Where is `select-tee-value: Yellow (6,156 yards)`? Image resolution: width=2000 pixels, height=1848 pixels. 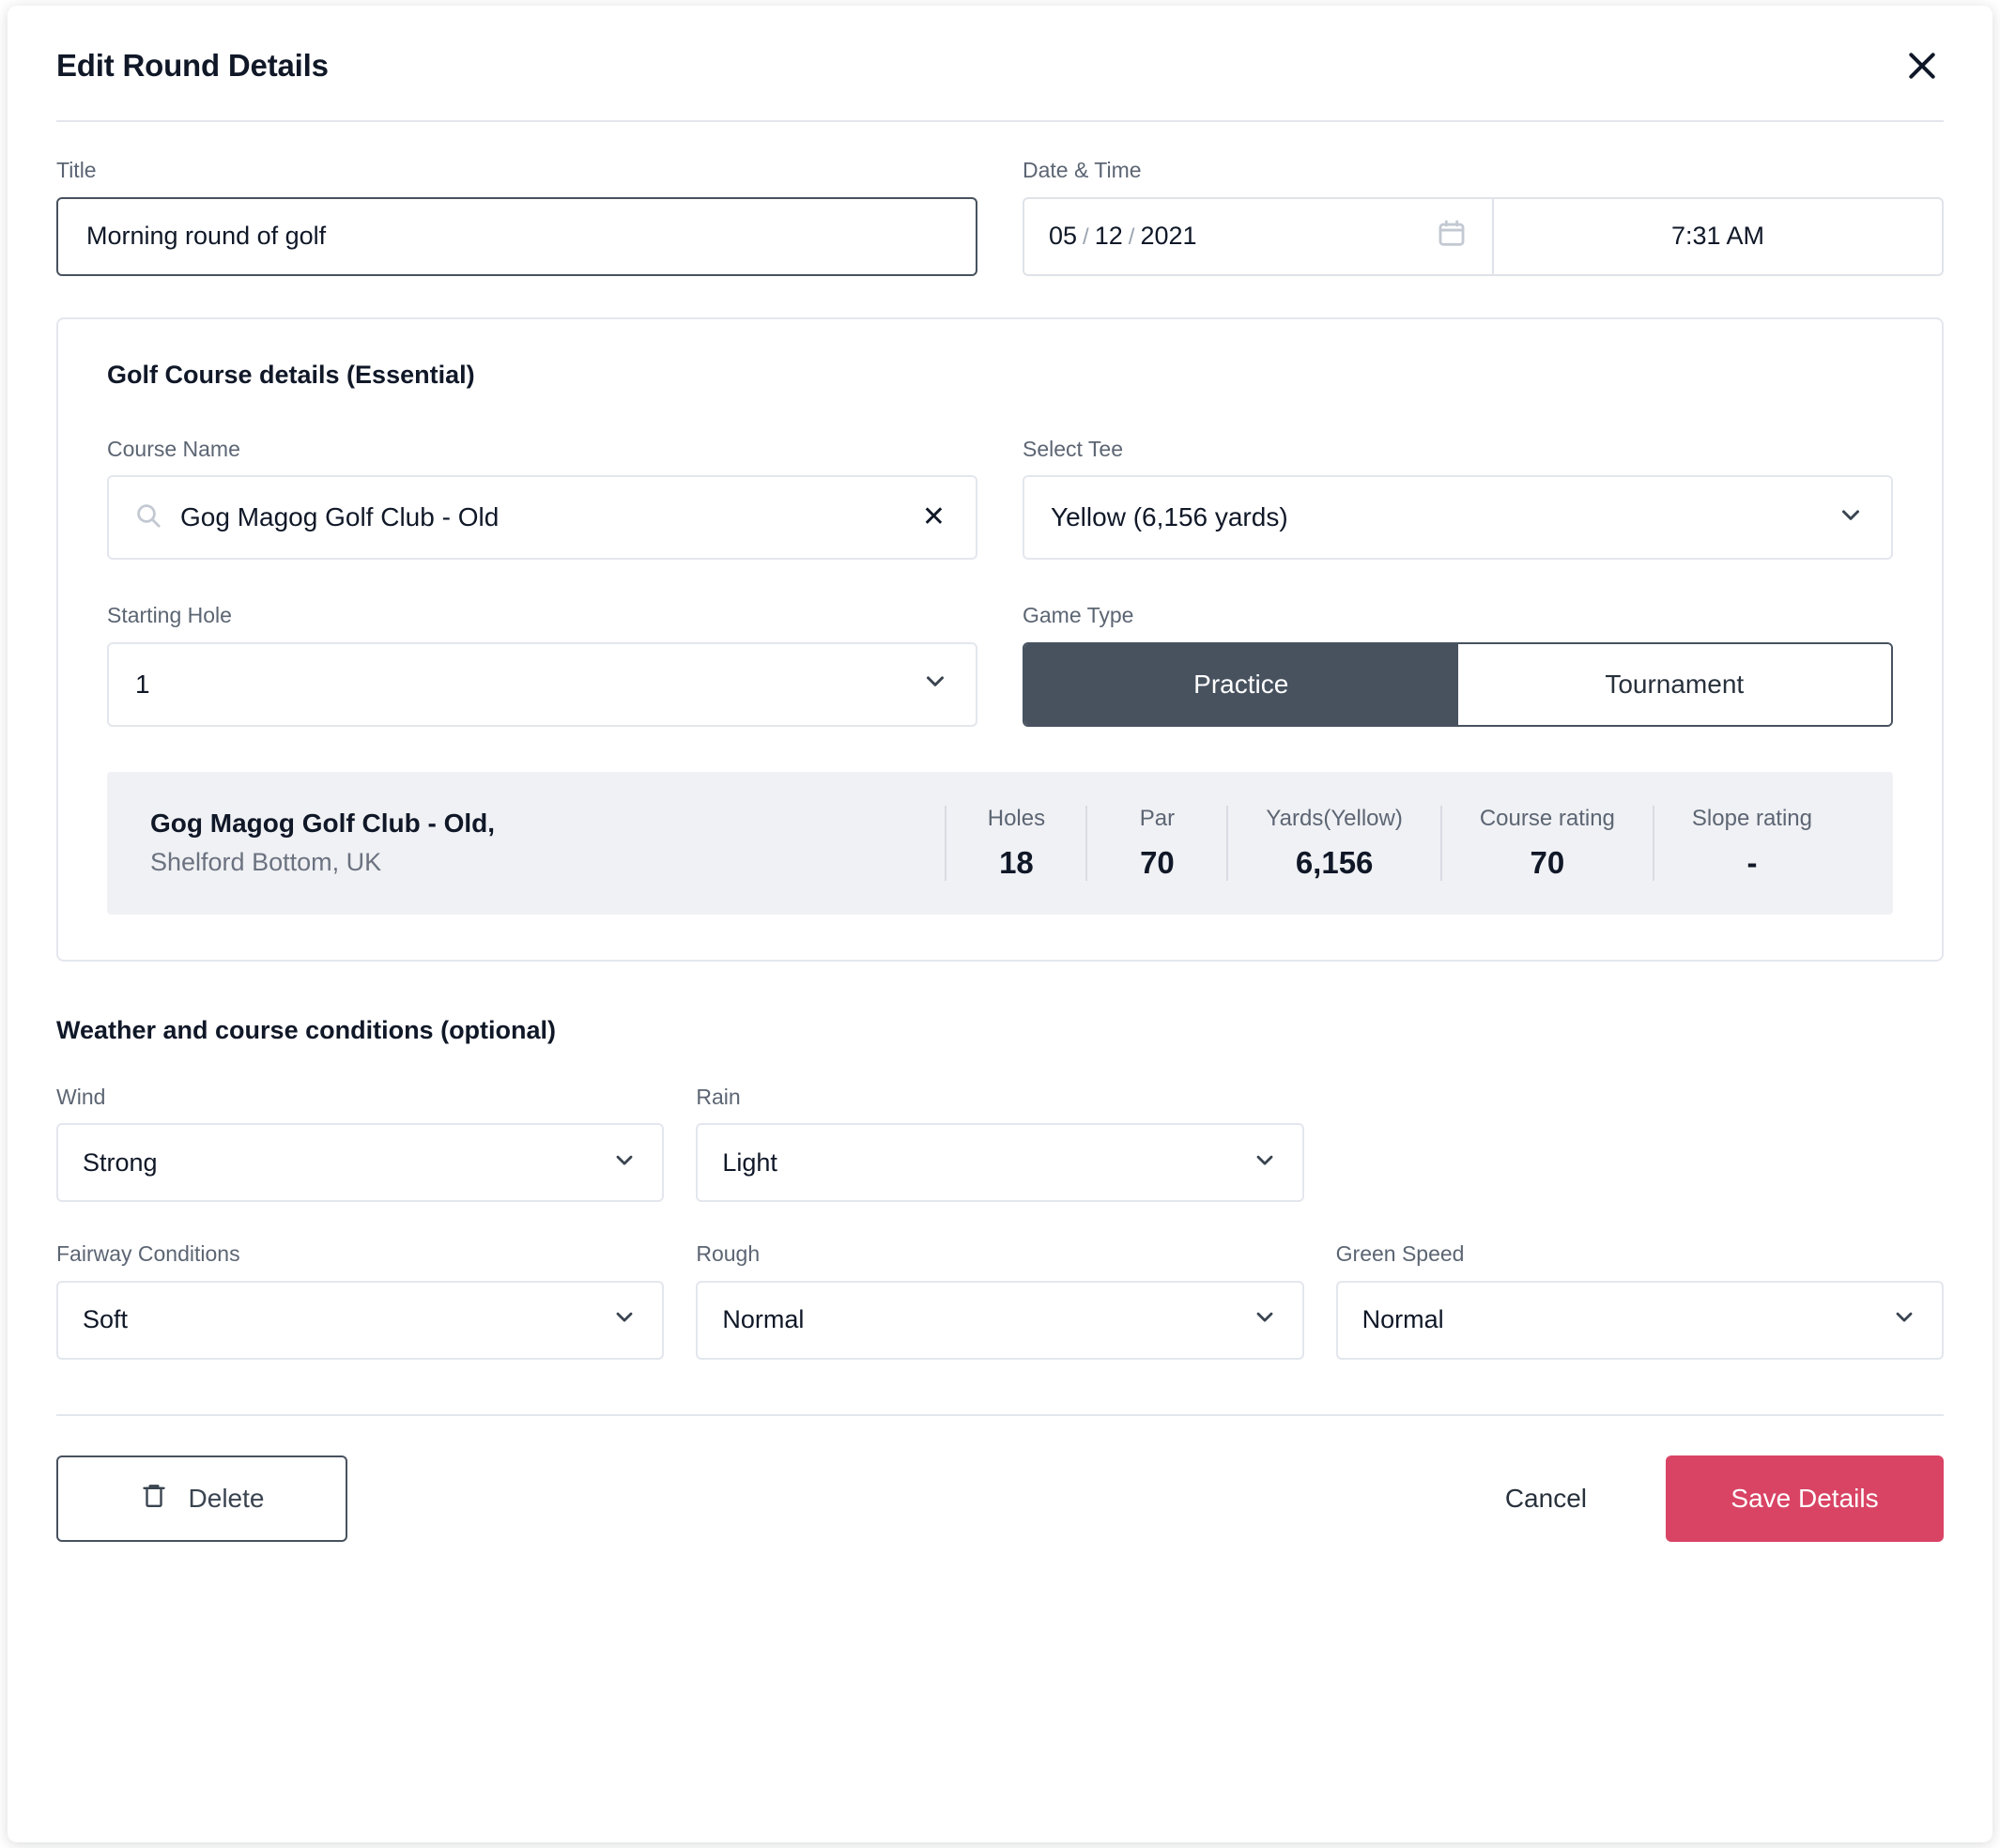
select-tee-value: Yellow (6,156 yards) is located at coordinates (1169, 517).